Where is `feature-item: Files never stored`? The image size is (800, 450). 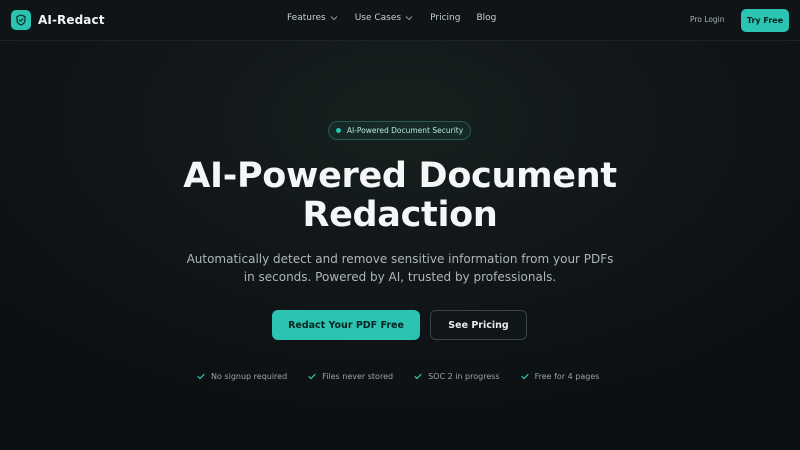
feature-item: Files never stored is located at coordinates (350, 376).